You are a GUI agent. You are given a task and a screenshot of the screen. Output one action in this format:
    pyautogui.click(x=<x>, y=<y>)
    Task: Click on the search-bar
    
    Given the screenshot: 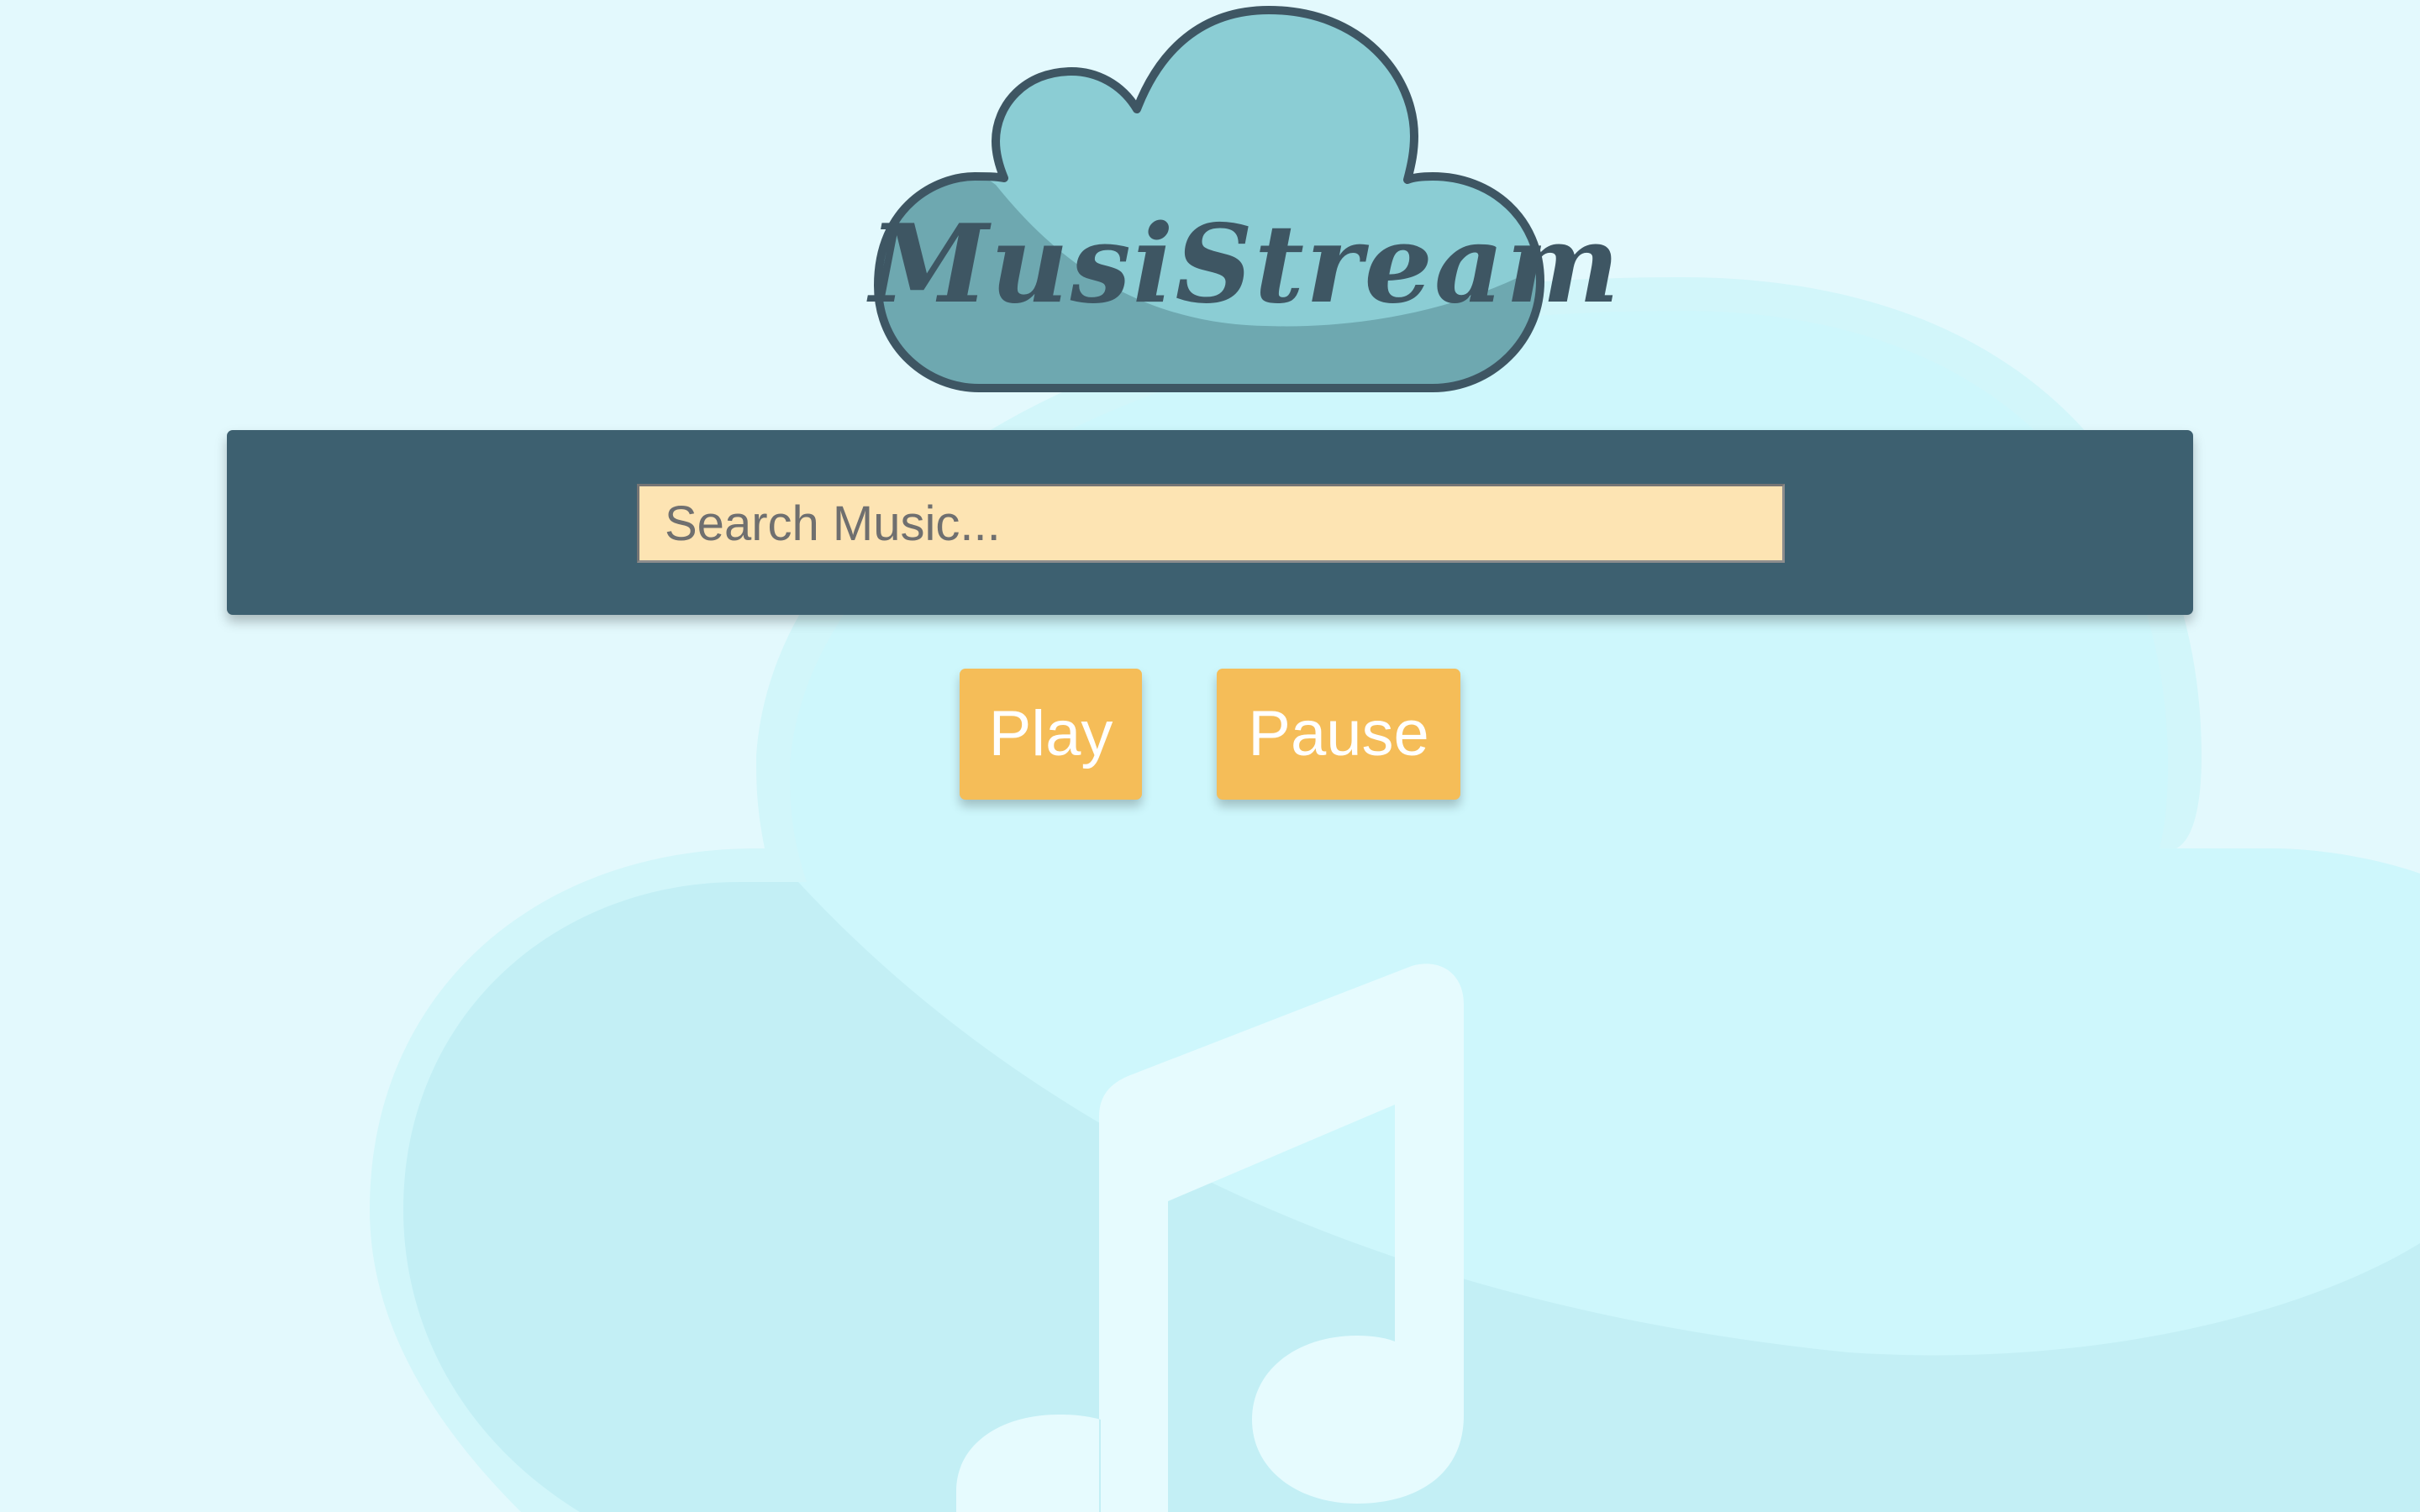 What is the action you would take?
    pyautogui.click(x=1210, y=522)
    